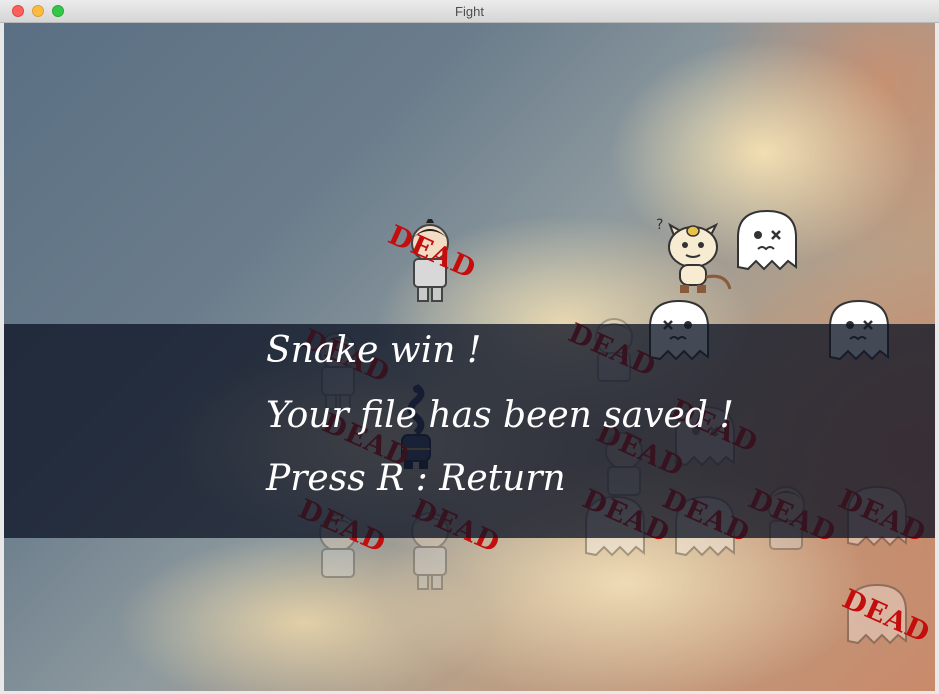  I want to click on return-hint: Press R : Return, so click(416, 478).